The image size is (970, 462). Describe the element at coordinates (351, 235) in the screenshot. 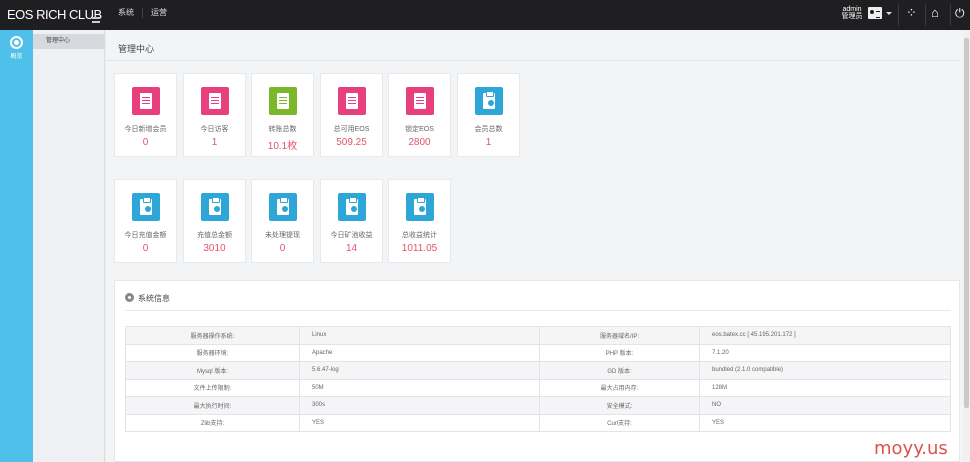

I see `stat-label: 今日矿池收益` at that location.